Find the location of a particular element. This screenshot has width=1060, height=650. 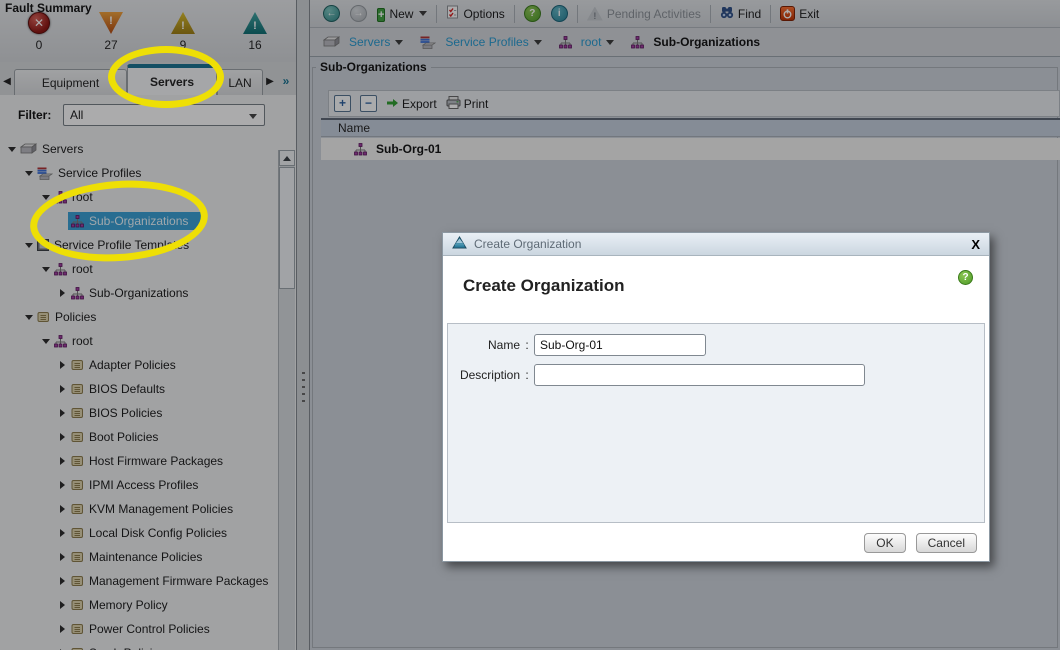

cancel-button: Cancel is located at coordinates (946, 543).